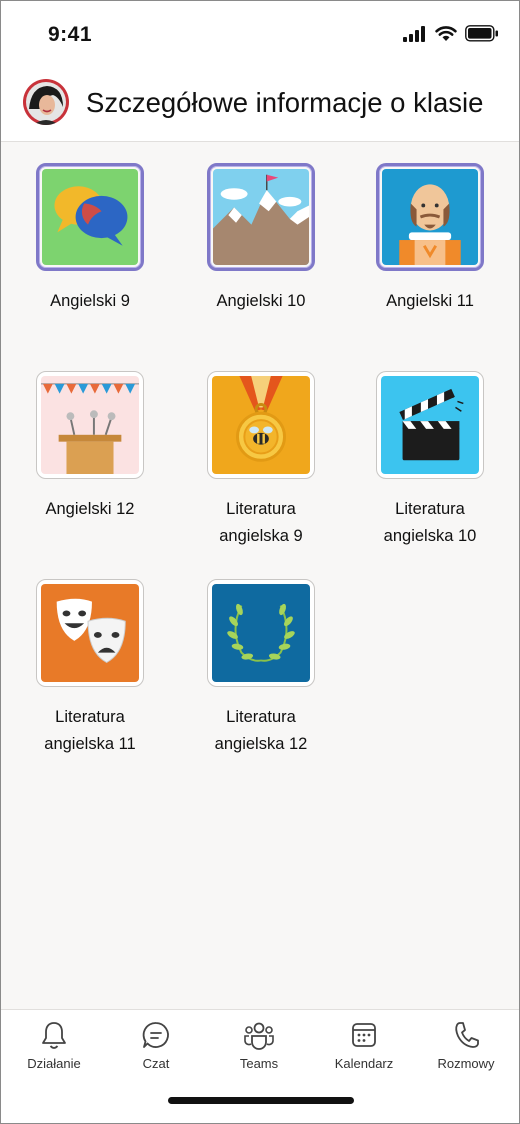  I want to click on nav-item-czat: Czat, so click(156, 1045).